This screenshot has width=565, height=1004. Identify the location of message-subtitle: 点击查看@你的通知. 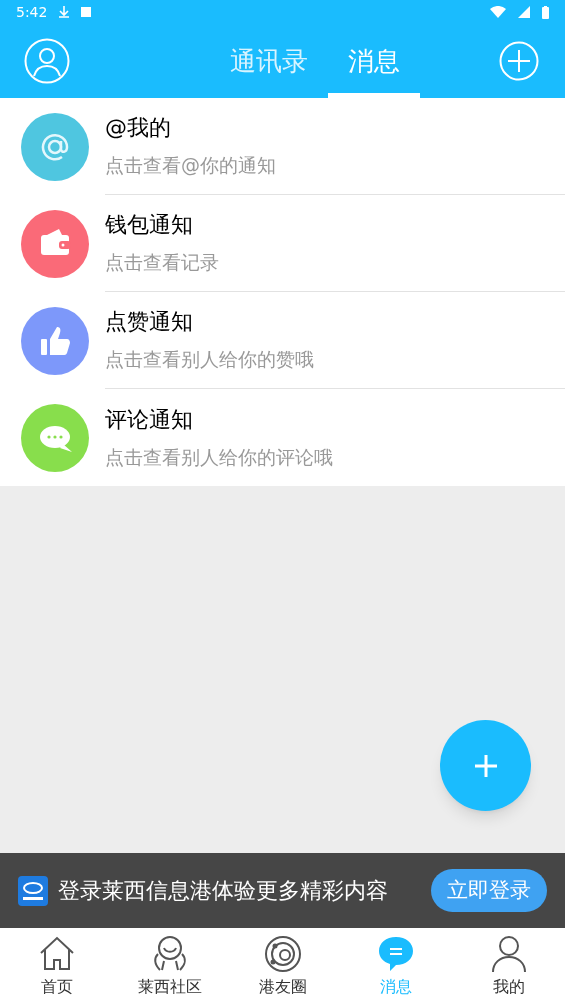
(191, 165).